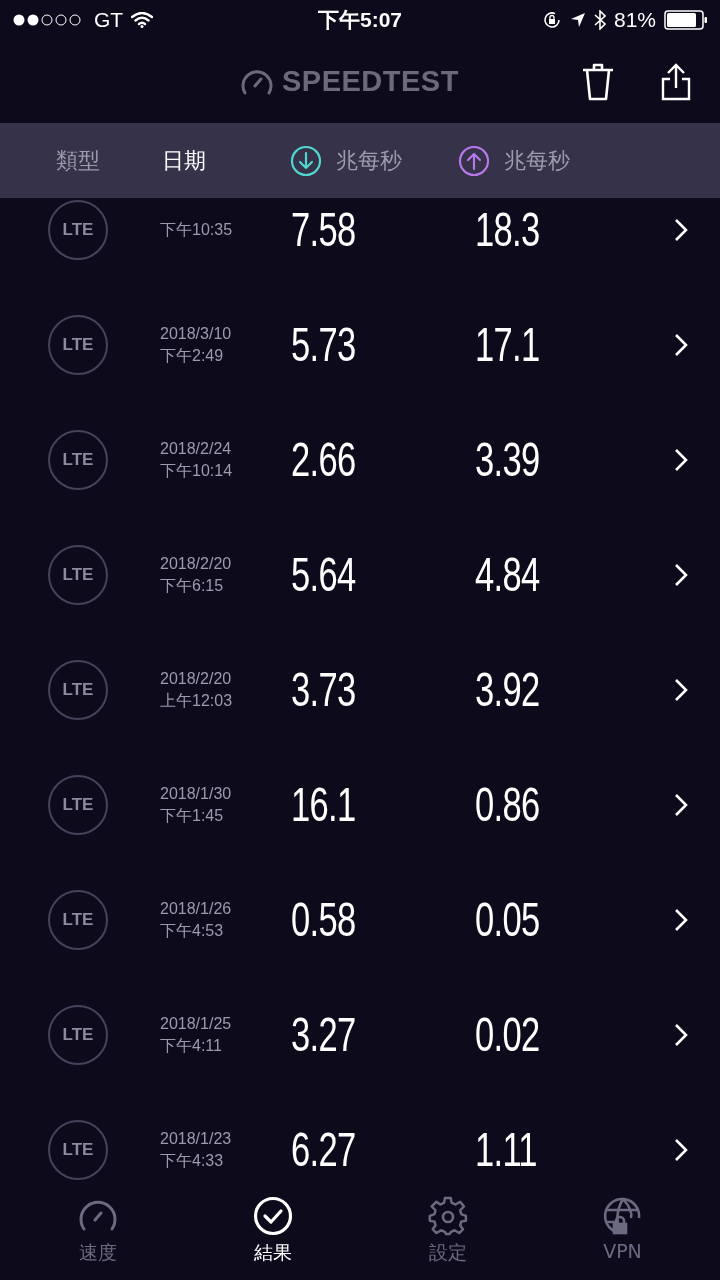 The height and width of the screenshot is (1280, 720). Describe the element at coordinates (370, 81) in the screenshot. I see `app-logo: SPEEDTEST` at that location.